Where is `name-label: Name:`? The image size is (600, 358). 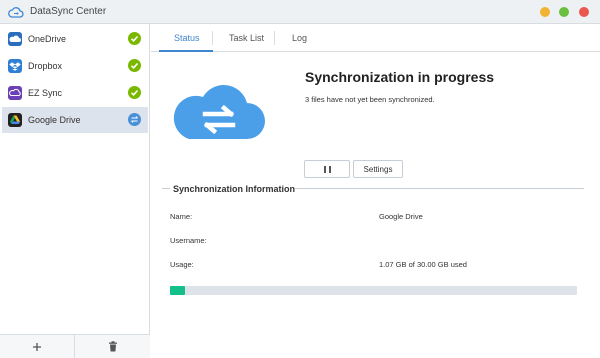
name-label: Name: is located at coordinates (181, 216).